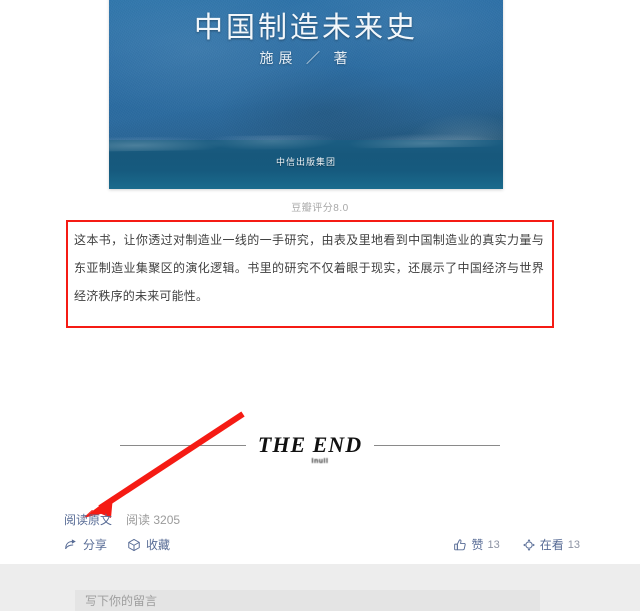 The image size is (640, 611). I want to click on cover-publisher: 中信出版集团, so click(305, 162).